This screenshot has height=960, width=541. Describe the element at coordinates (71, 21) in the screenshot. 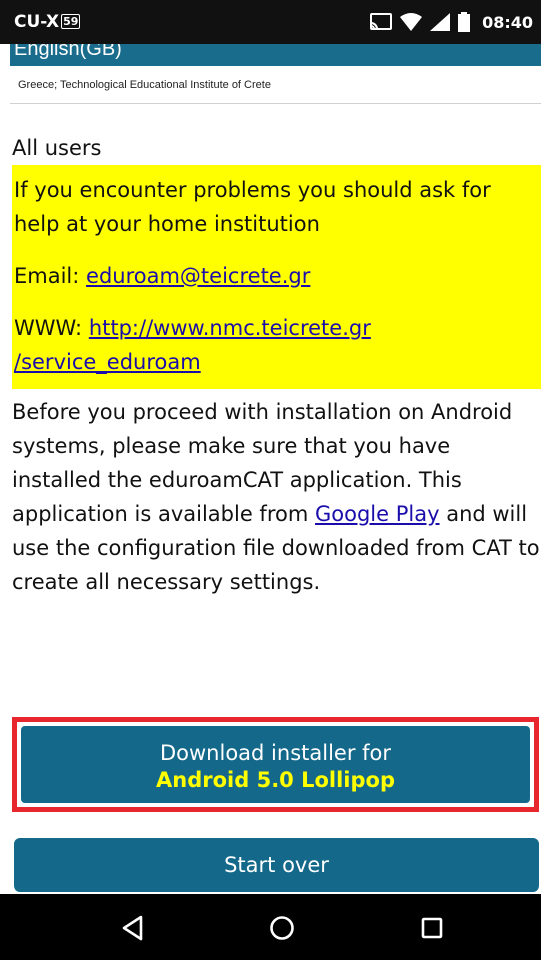

I see `carrier-badge: 59` at that location.